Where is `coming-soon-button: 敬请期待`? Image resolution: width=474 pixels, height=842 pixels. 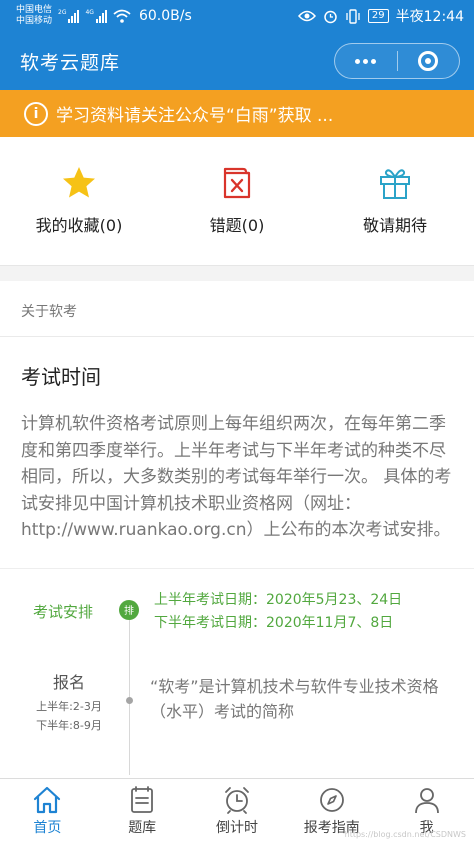
coming-soon-button: 敬请期待 is located at coordinates (395, 201).